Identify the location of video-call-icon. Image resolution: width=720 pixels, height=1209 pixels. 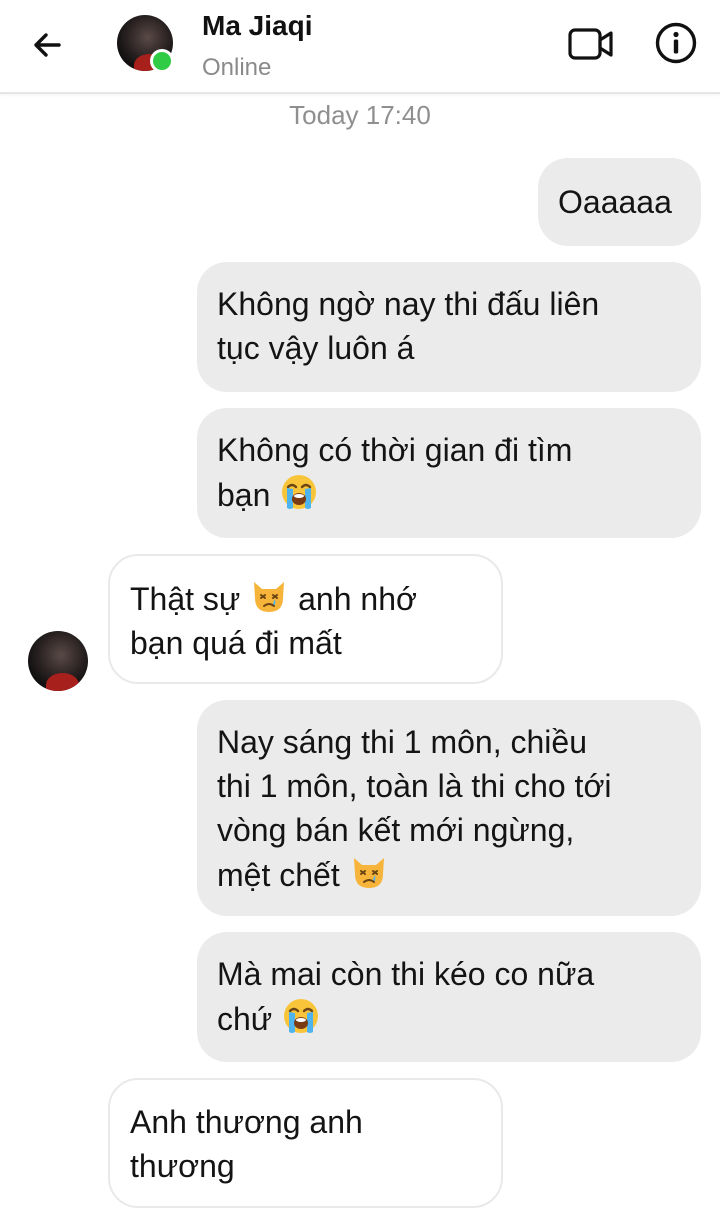
(590, 44).